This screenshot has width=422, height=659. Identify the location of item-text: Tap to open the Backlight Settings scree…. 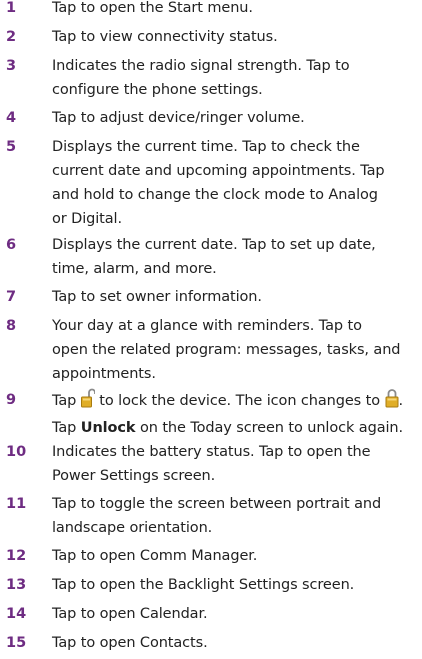
(203, 585).